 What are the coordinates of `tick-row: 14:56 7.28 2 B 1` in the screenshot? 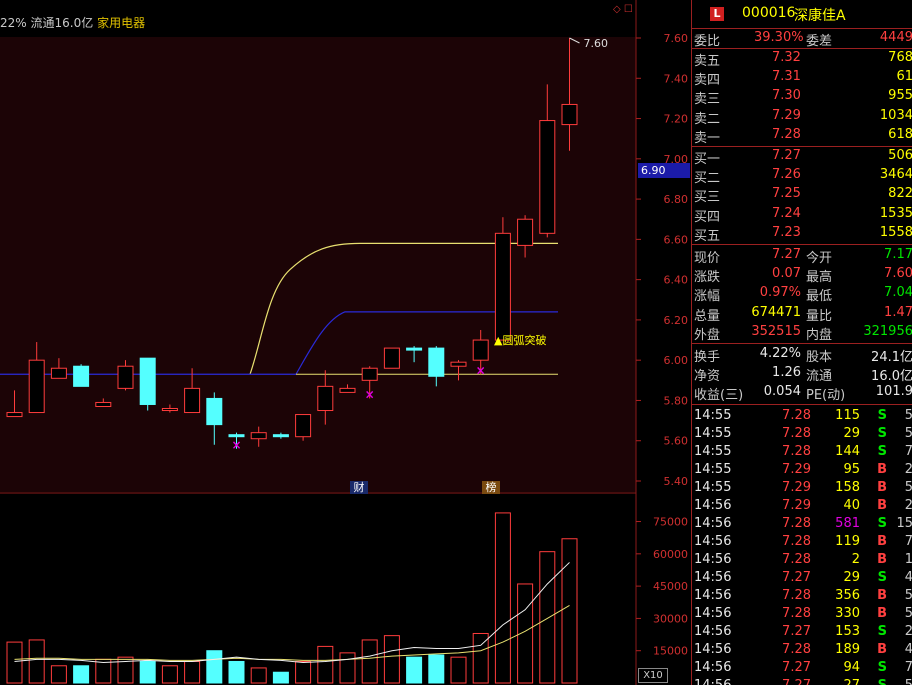 It's located at (802, 560).